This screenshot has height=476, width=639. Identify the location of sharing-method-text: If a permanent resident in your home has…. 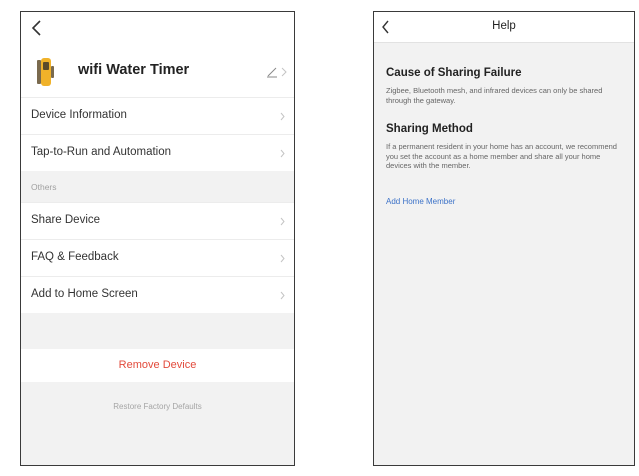
(501, 156).